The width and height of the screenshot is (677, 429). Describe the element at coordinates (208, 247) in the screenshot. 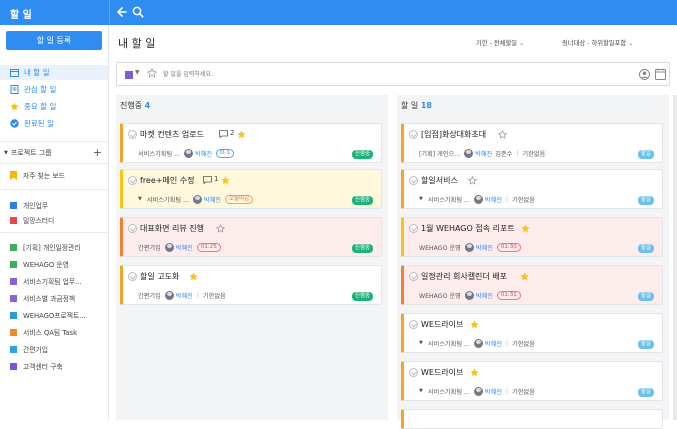

I see `due-pill: 01:25` at that location.